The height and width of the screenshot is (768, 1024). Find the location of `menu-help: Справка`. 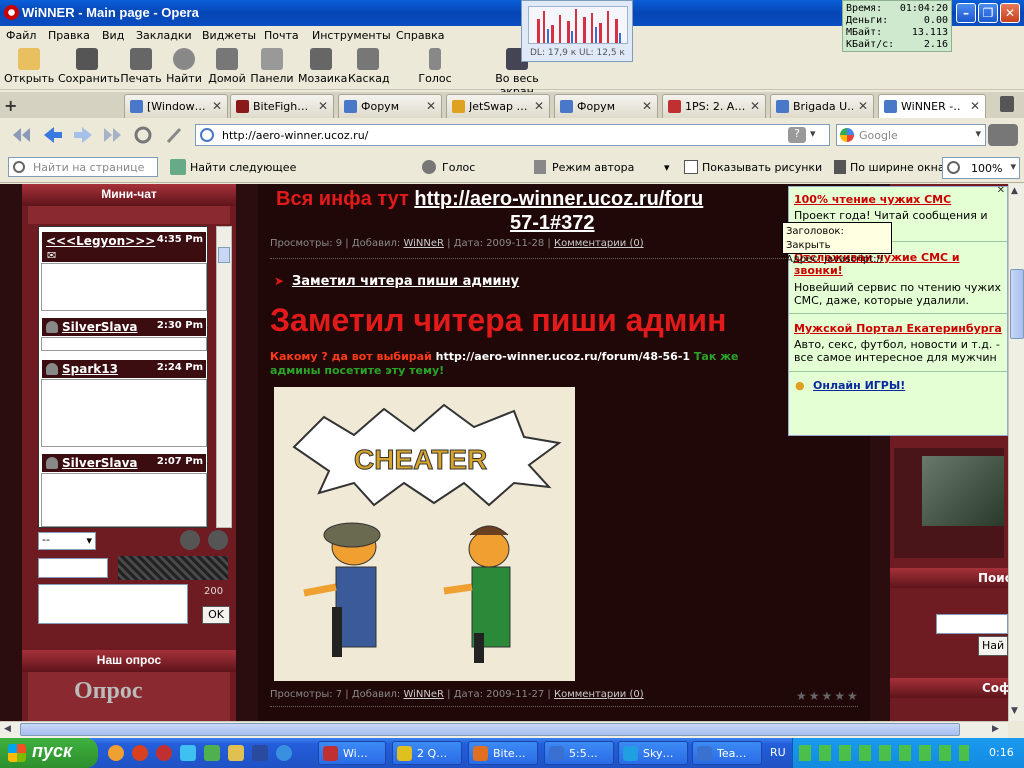

menu-help: Справка is located at coordinates (420, 35).